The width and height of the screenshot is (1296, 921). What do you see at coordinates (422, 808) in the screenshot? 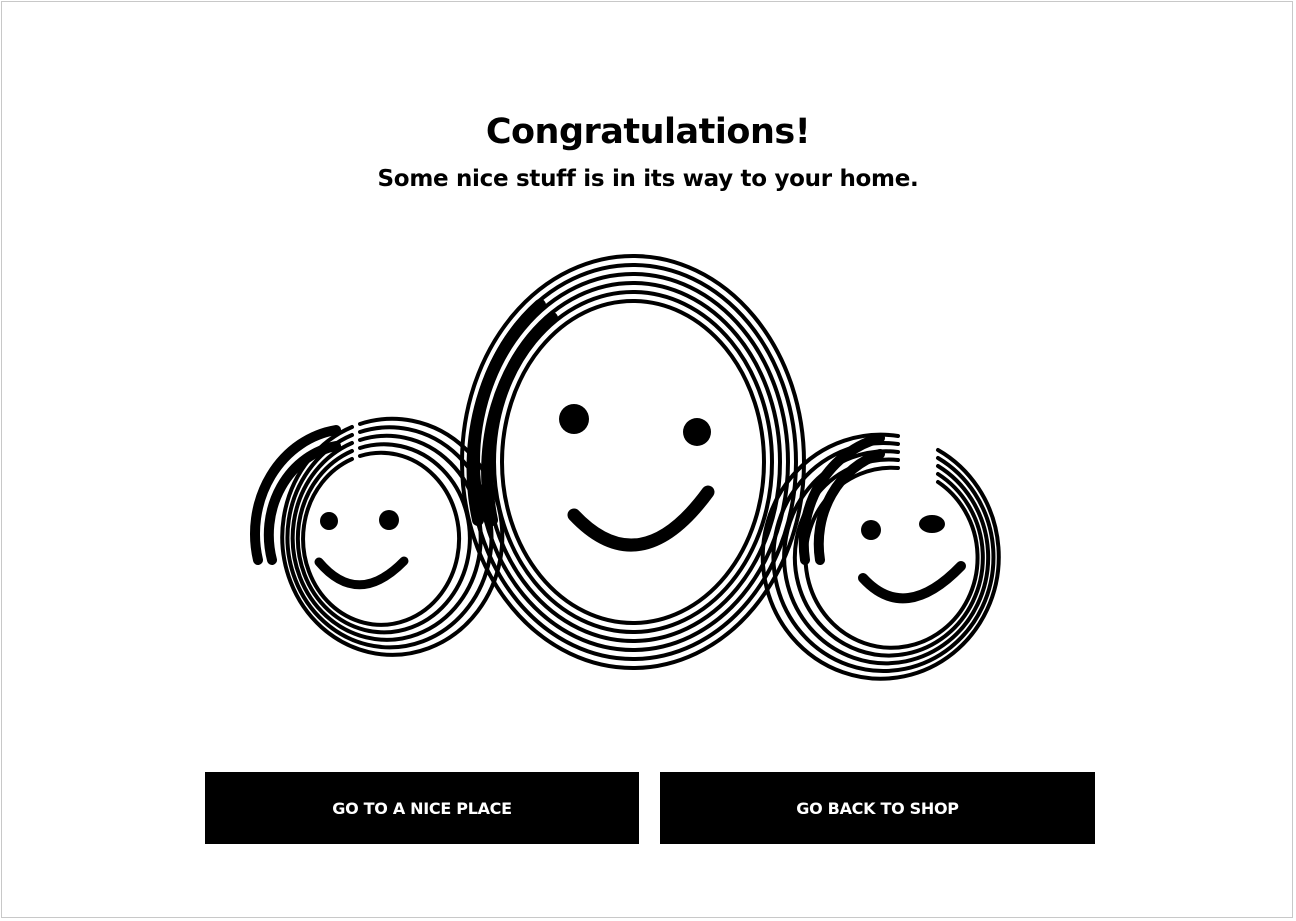
I see `go-to-nice-place-button: GO TO A NICE PLACE` at bounding box center [422, 808].